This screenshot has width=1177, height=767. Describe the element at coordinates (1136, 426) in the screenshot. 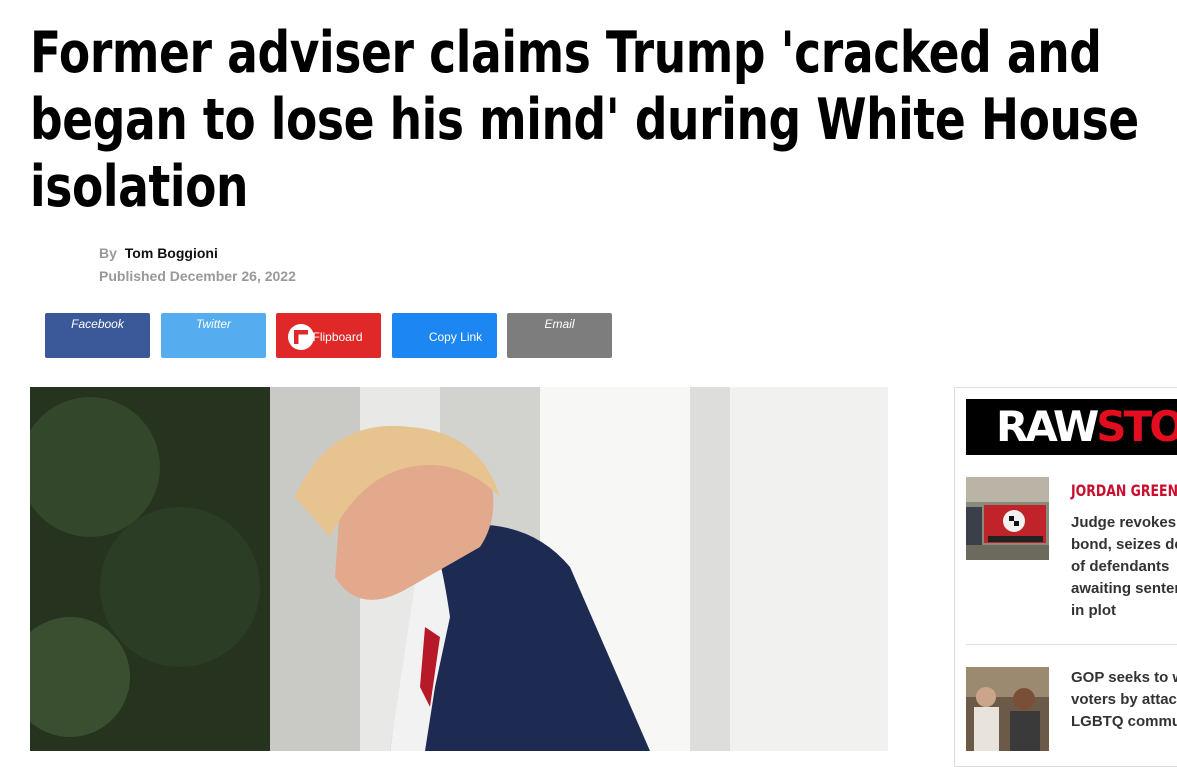

I see `logo-text-story: STORY` at that location.